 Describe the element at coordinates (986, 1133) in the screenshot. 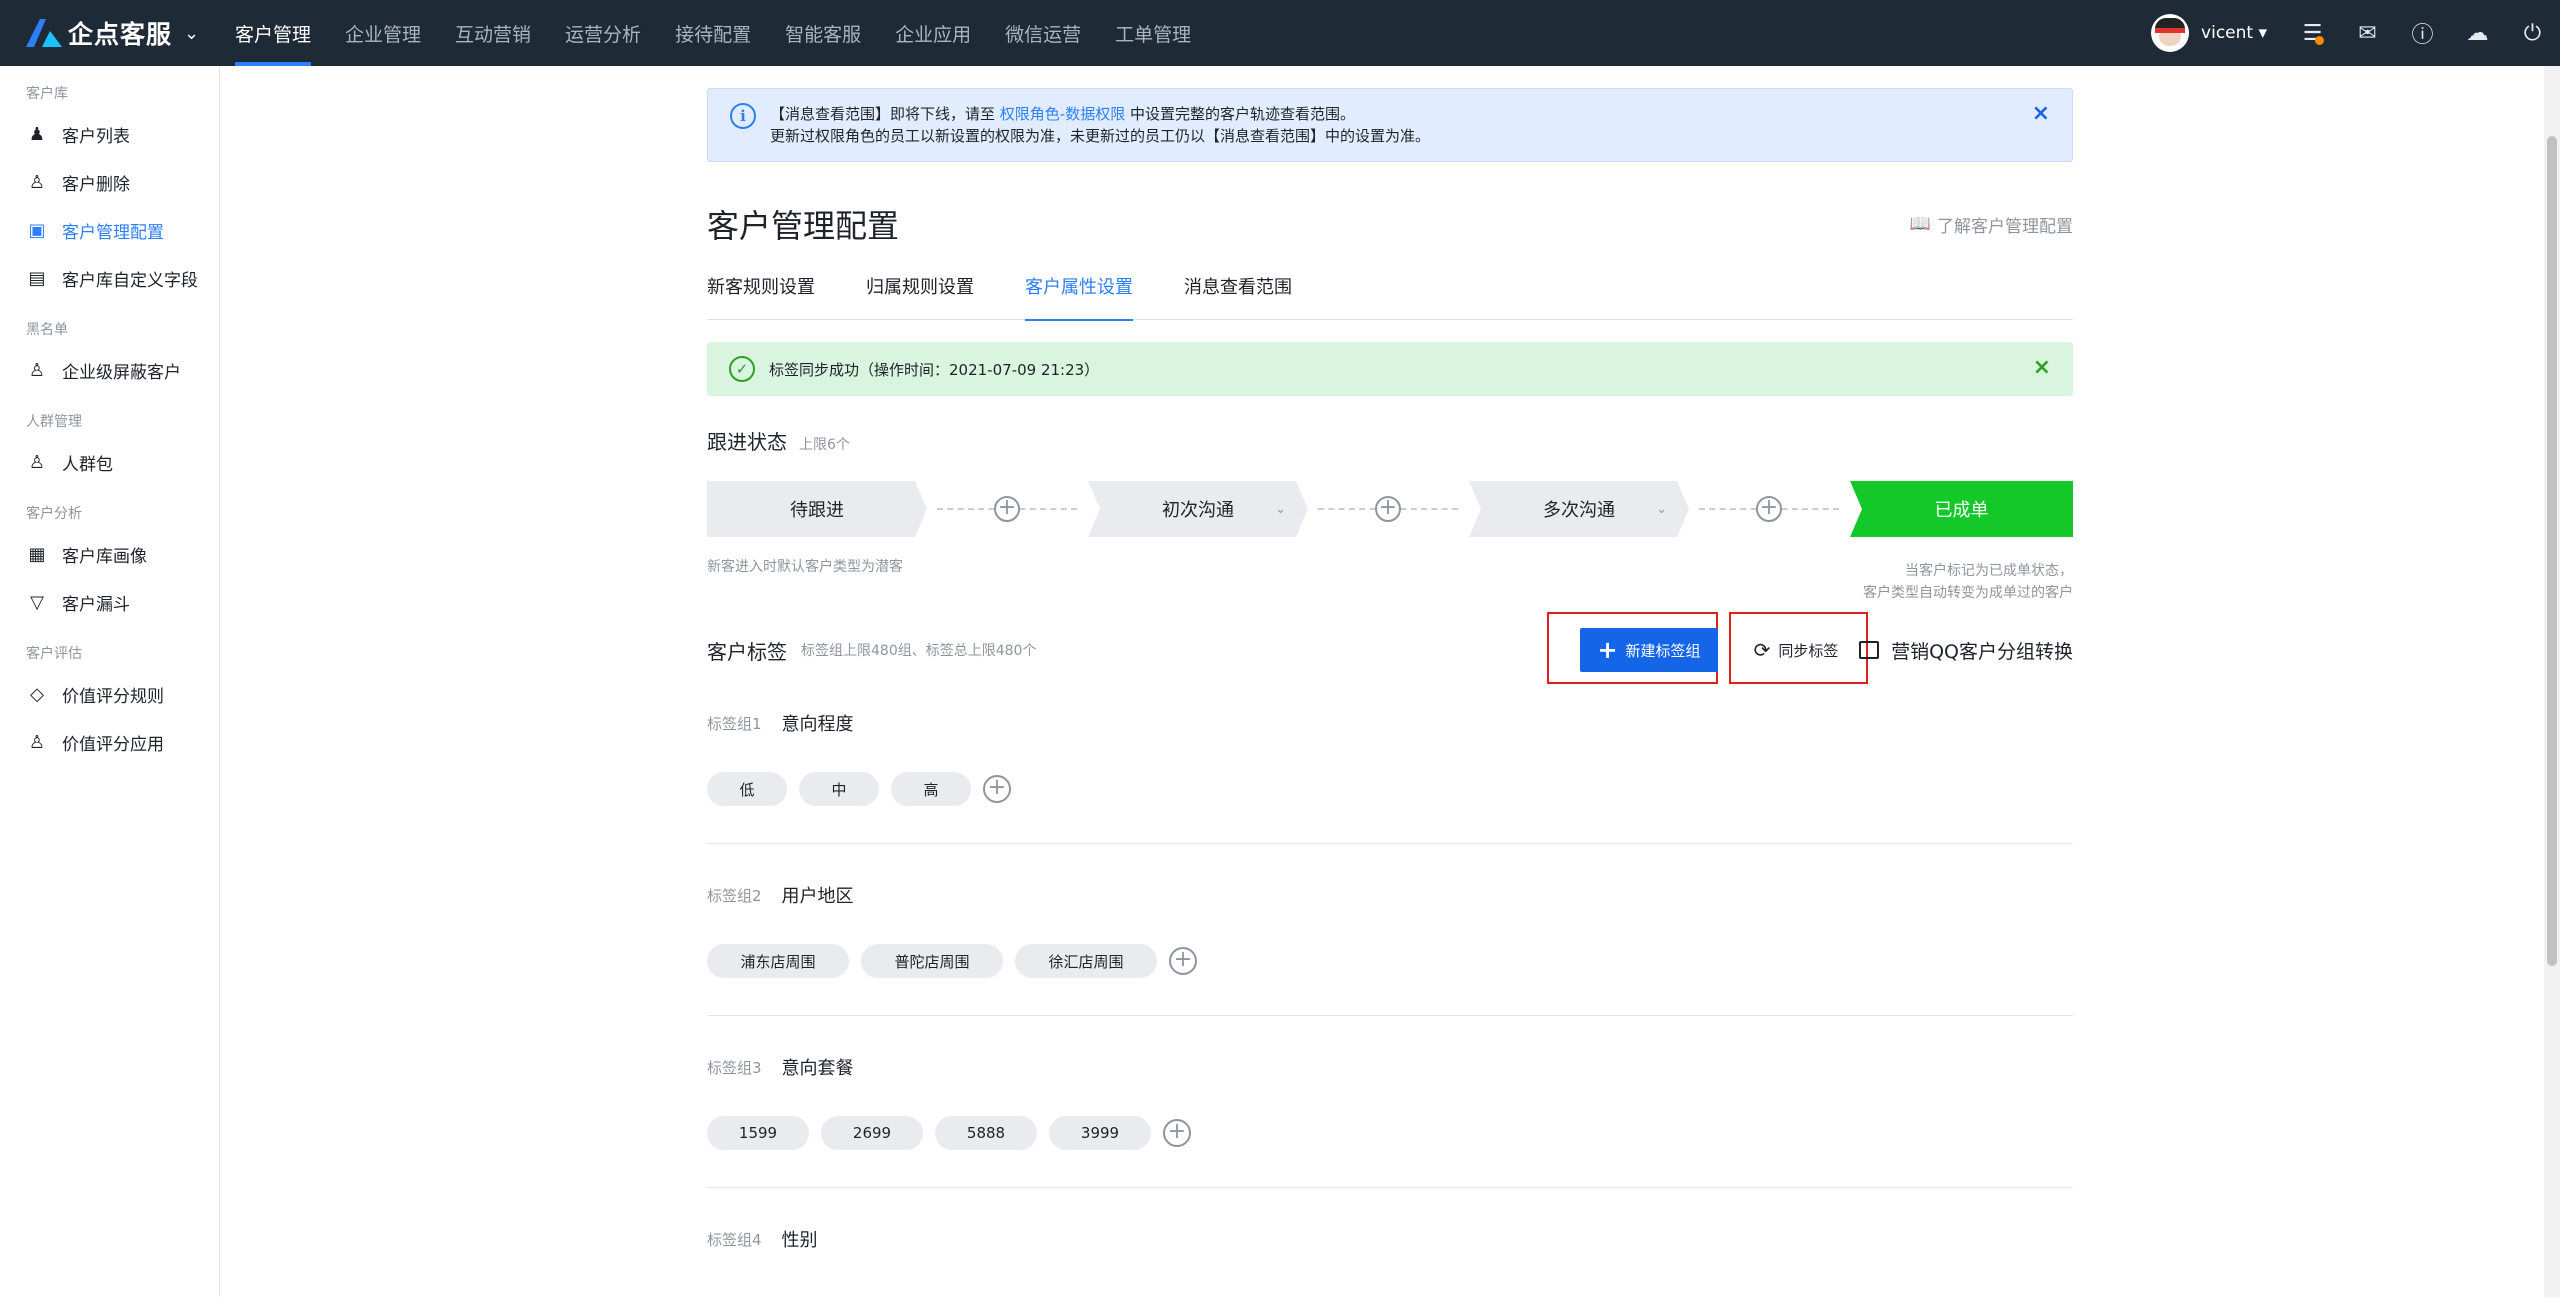

I see `tag-chip: 5888` at that location.